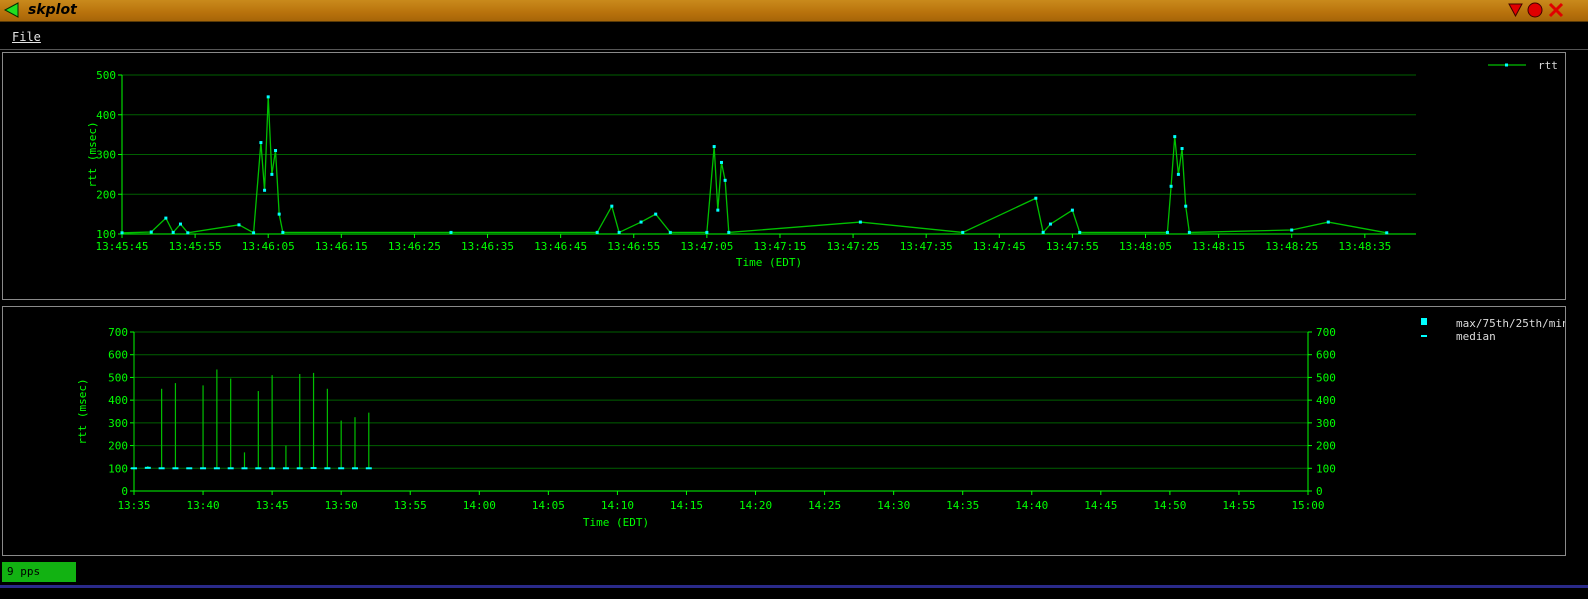 This screenshot has height=599, width=1588. What do you see at coordinates (560, 246) in the screenshot?
I see `x-tick-label: 13:46:45` at bounding box center [560, 246].